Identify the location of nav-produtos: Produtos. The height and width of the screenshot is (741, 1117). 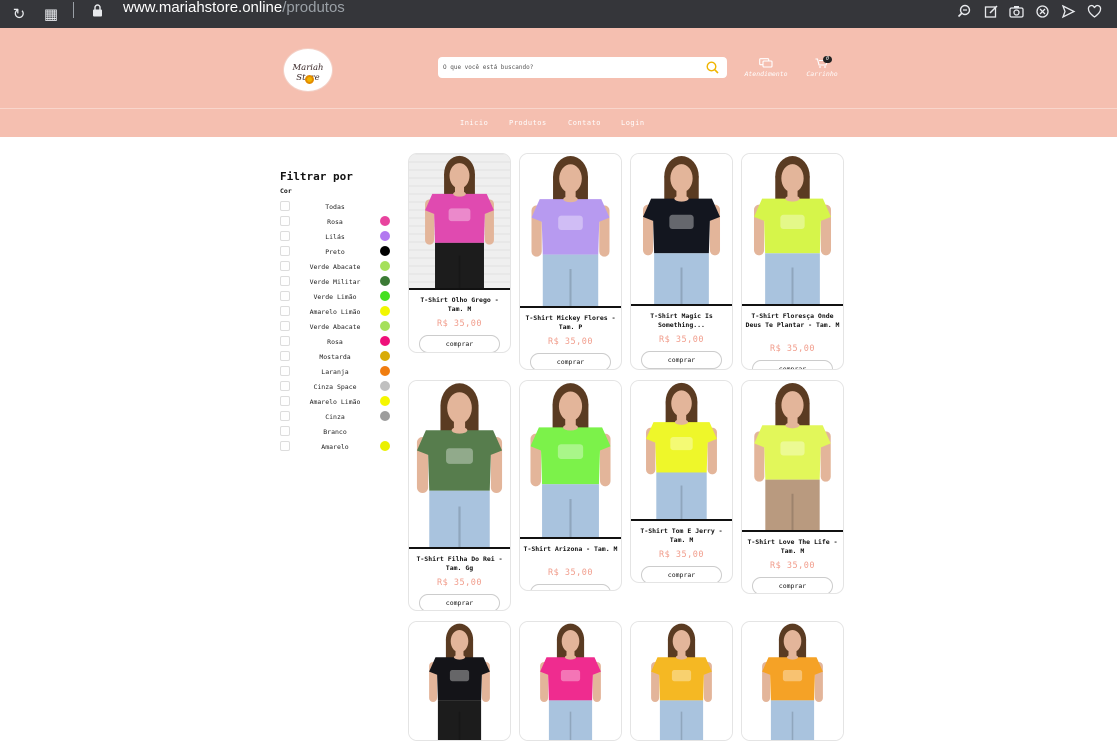
(528, 123).